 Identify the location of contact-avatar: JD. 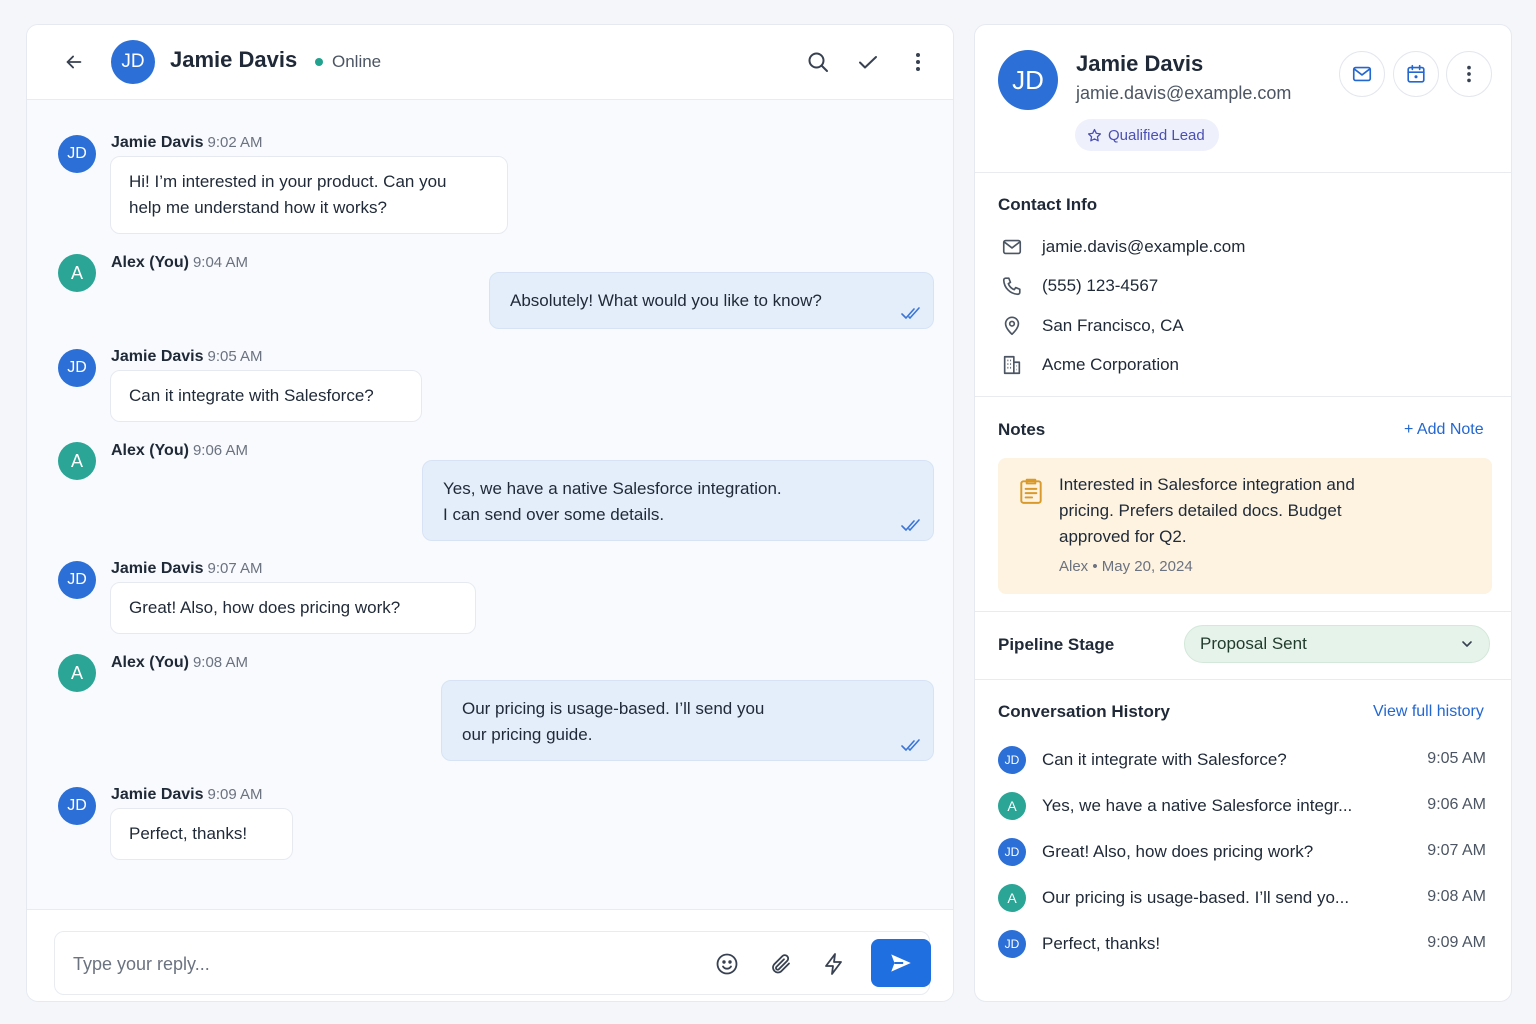
(133, 62).